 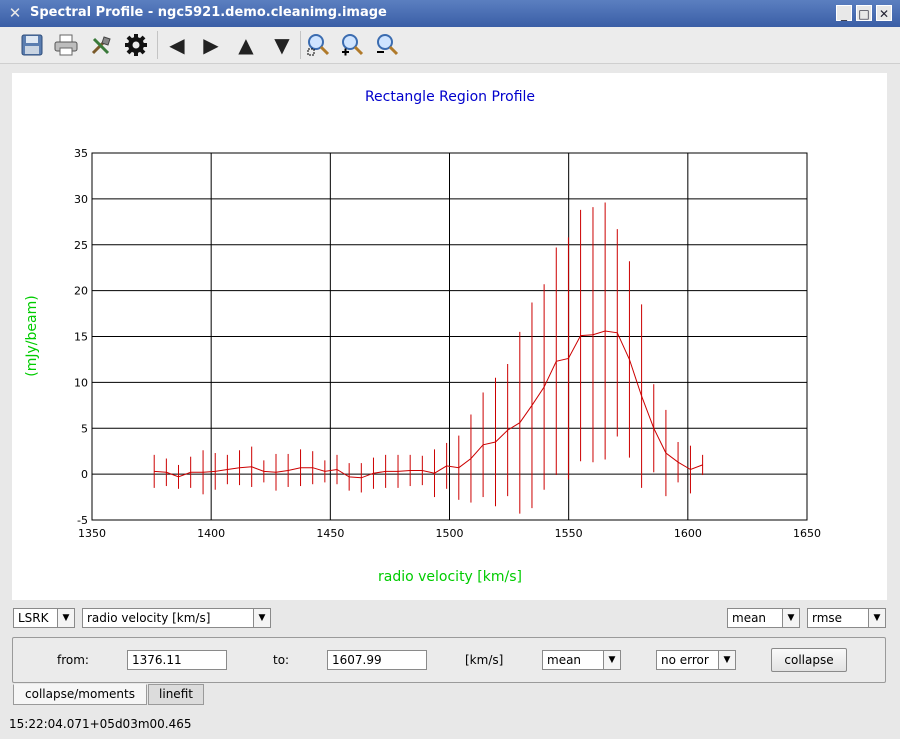 What do you see at coordinates (564, 660) in the screenshot?
I see `collapse-method-value: mean` at bounding box center [564, 660].